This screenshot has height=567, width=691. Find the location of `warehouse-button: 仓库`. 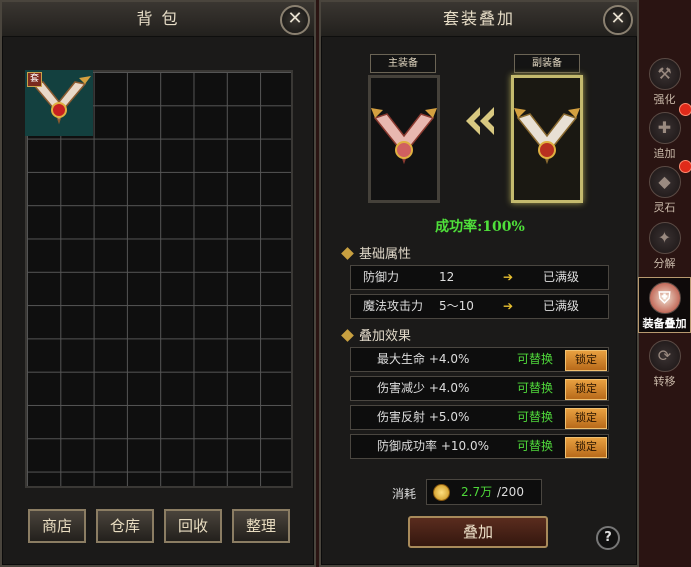

warehouse-button: 仓库 is located at coordinates (125, 526).